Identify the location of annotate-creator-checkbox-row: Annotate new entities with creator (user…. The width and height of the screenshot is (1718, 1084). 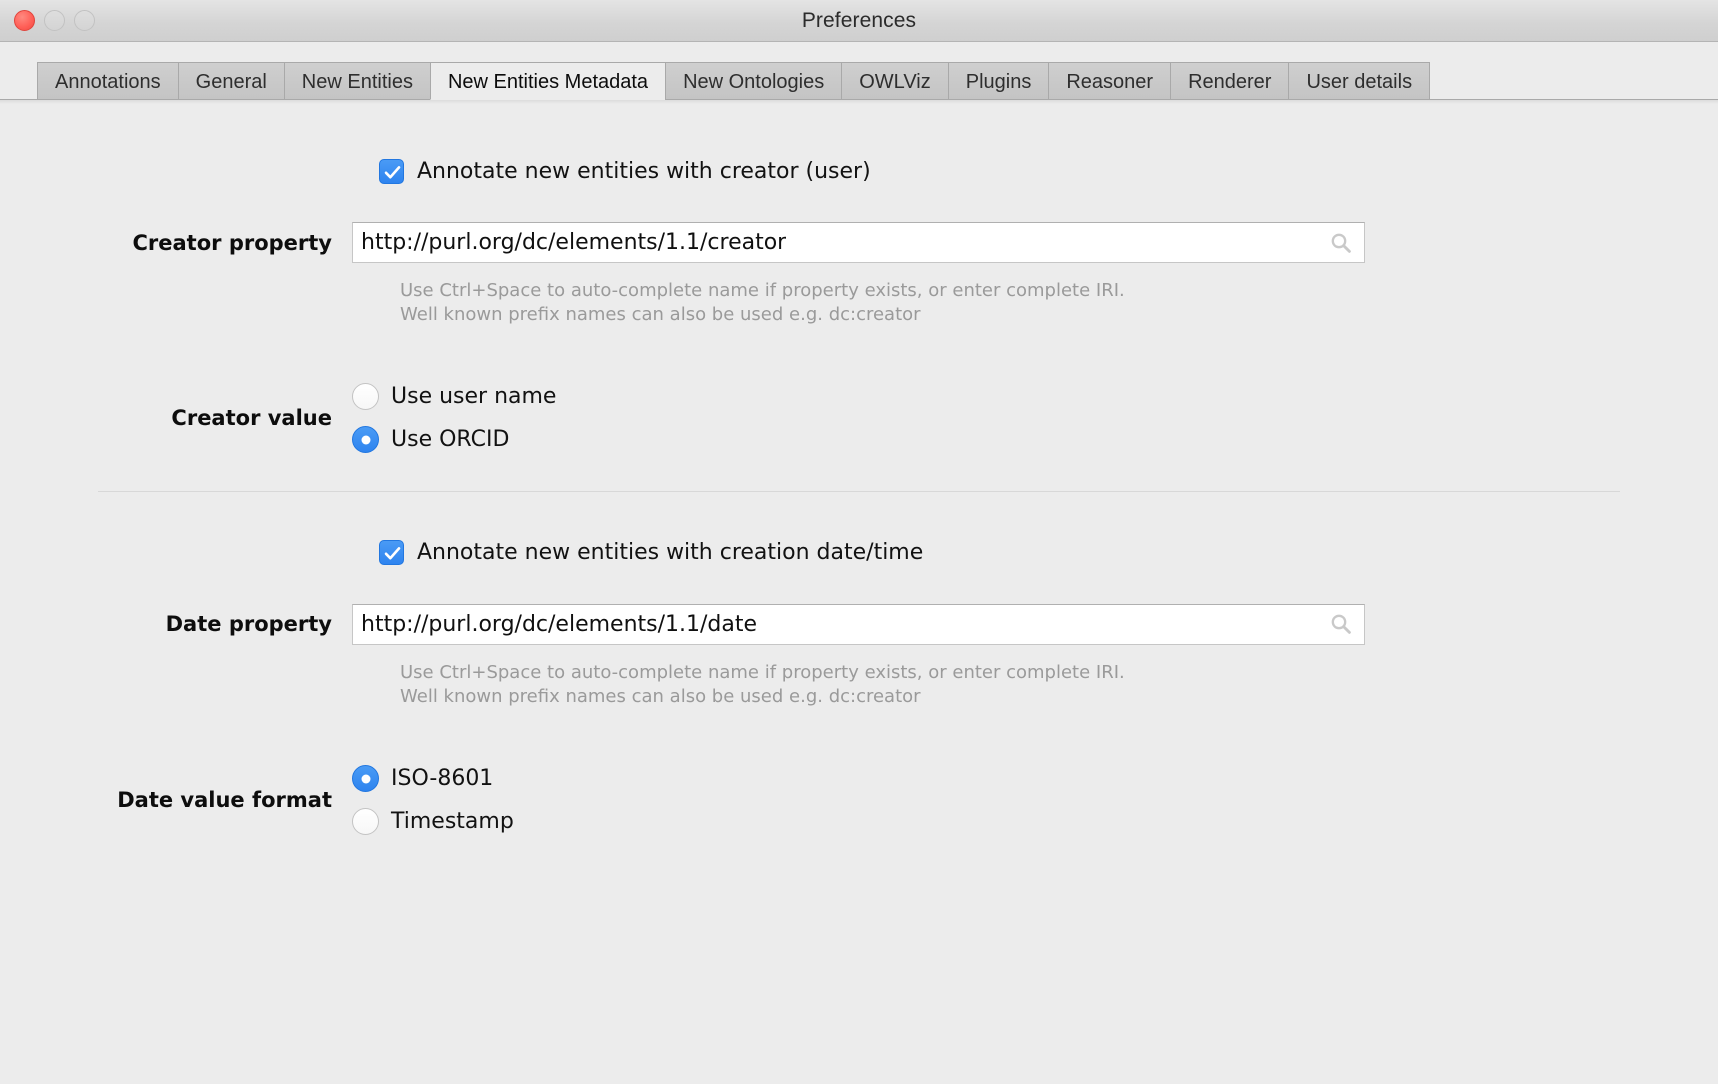
(1048, 171).